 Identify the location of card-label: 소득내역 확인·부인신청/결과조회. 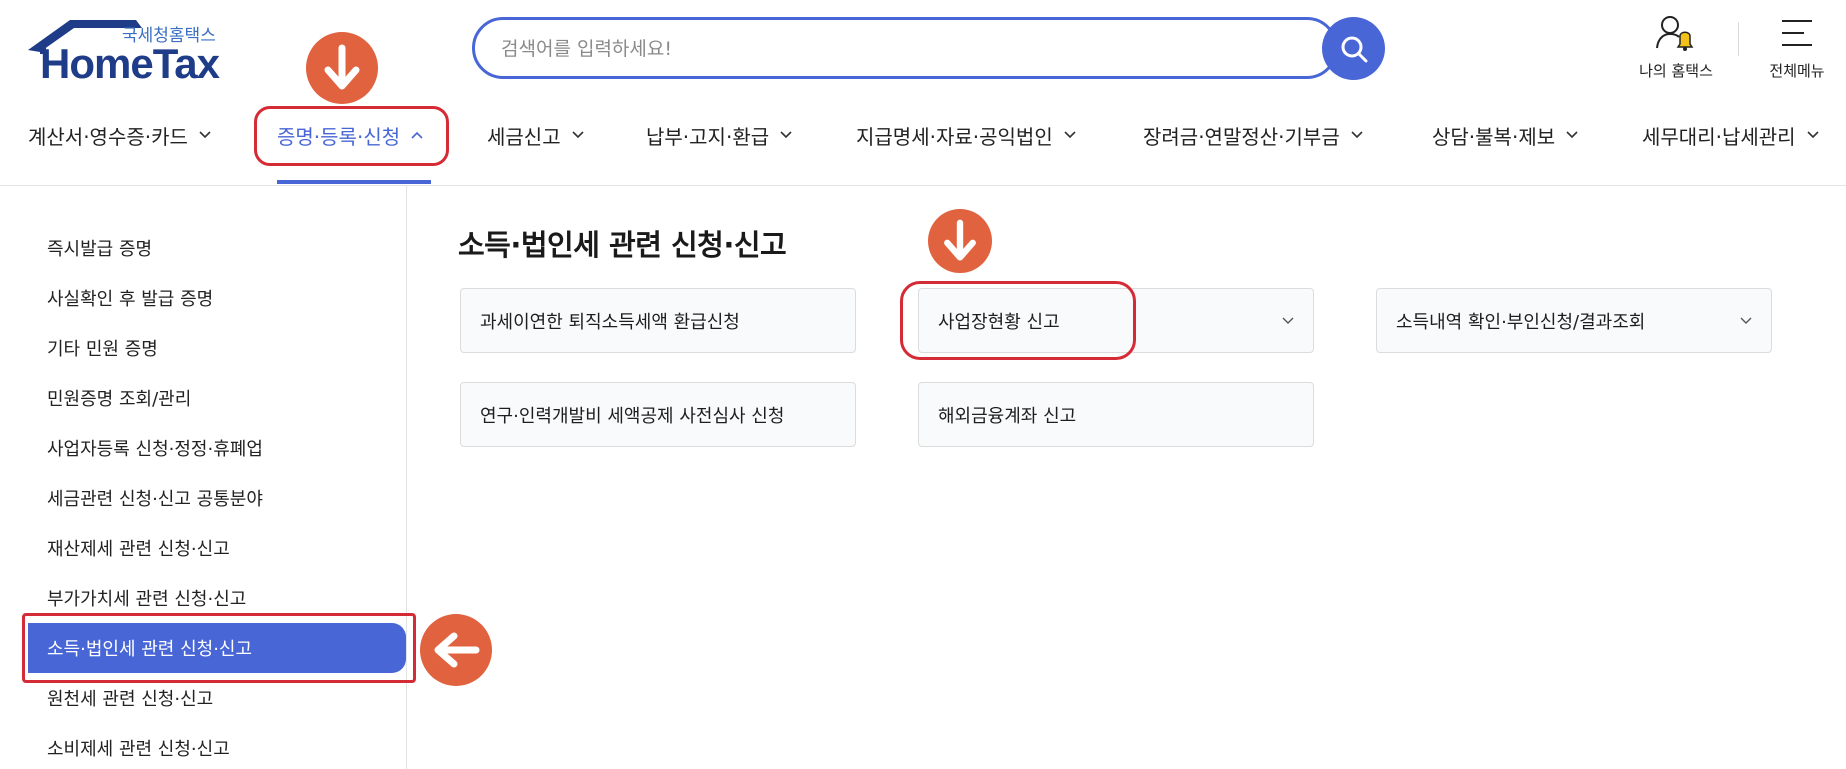
(1521, 322).